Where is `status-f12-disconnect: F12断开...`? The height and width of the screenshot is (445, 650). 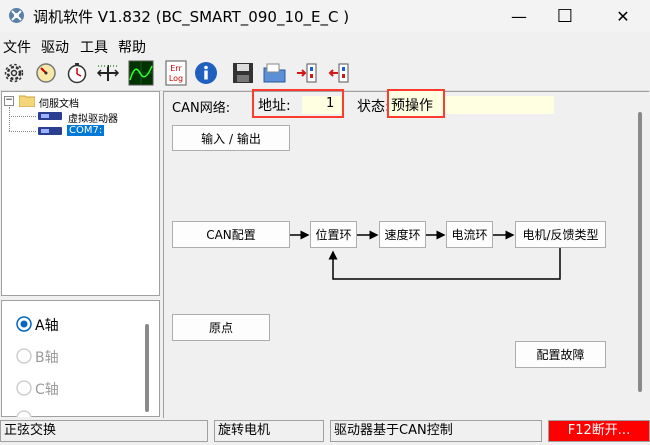
status-f12-disconnect: F12断开... is located at coordinates (599, 431).